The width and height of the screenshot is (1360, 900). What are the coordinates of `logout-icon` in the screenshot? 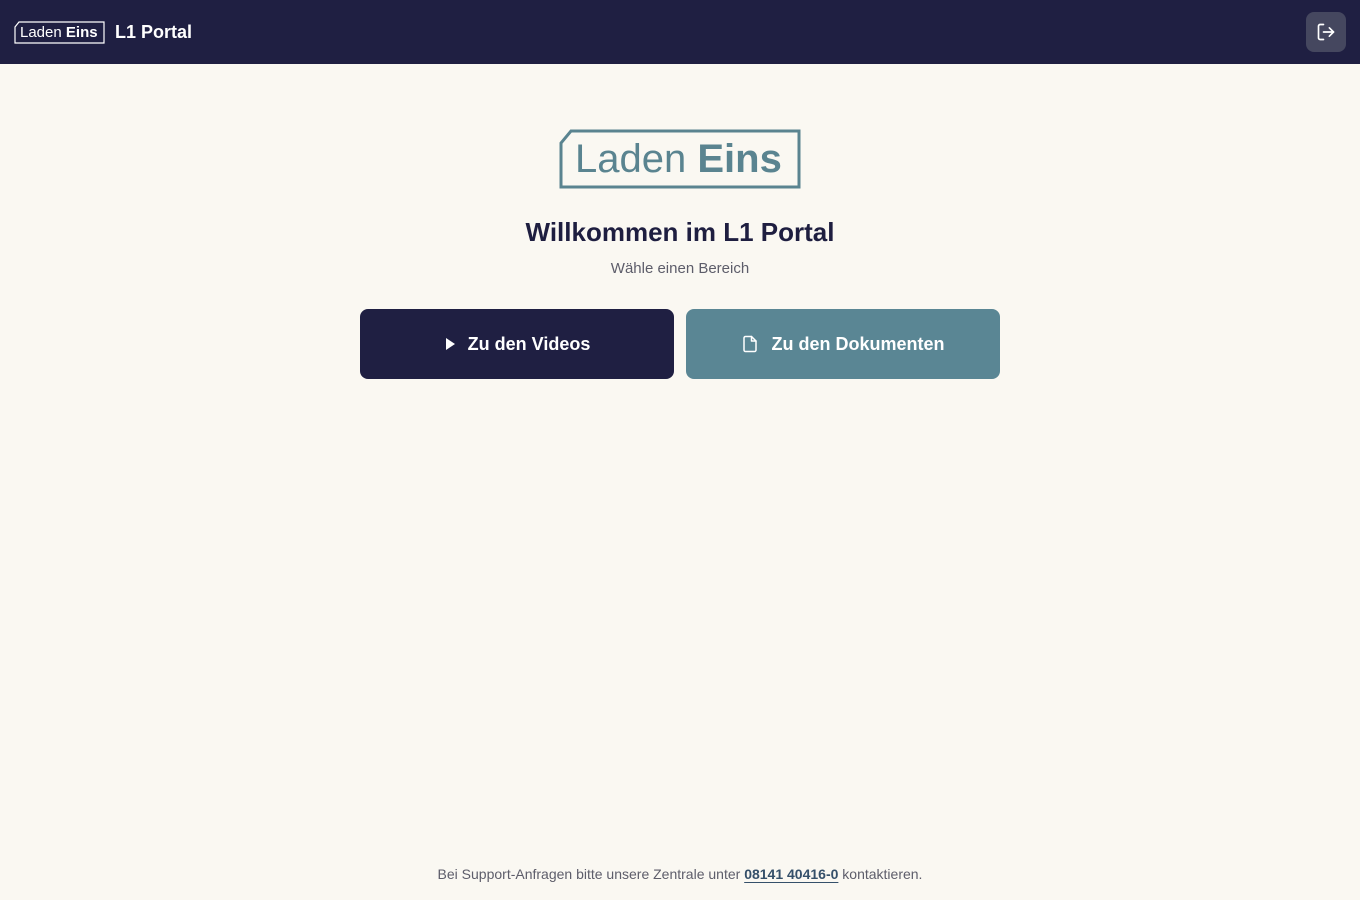 It's located at (1326, 32).